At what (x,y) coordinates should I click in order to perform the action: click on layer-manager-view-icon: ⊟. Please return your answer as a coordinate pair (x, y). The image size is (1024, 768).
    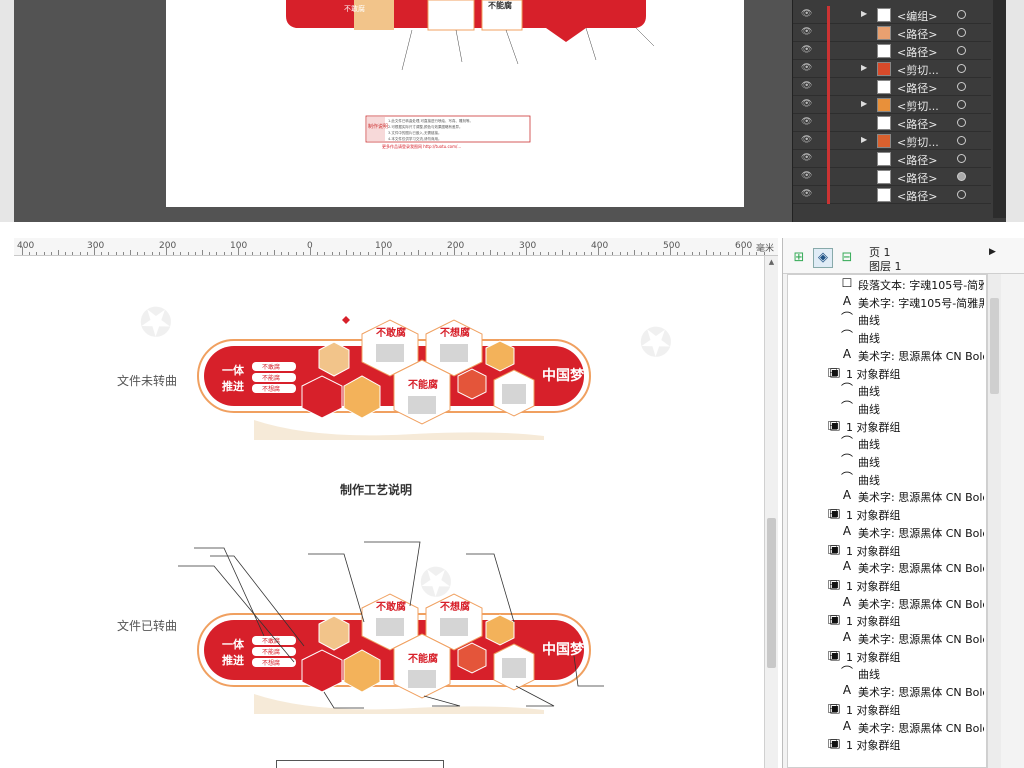
    Looking at the image, I should click on (847, 258).